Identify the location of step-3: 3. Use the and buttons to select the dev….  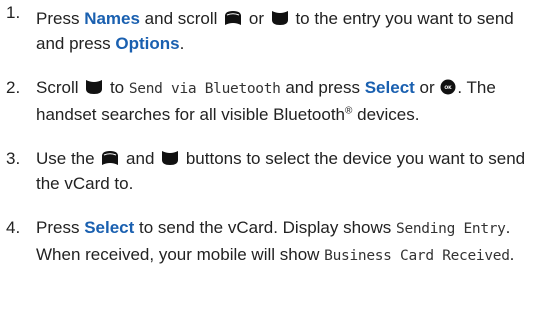
(268, 171).